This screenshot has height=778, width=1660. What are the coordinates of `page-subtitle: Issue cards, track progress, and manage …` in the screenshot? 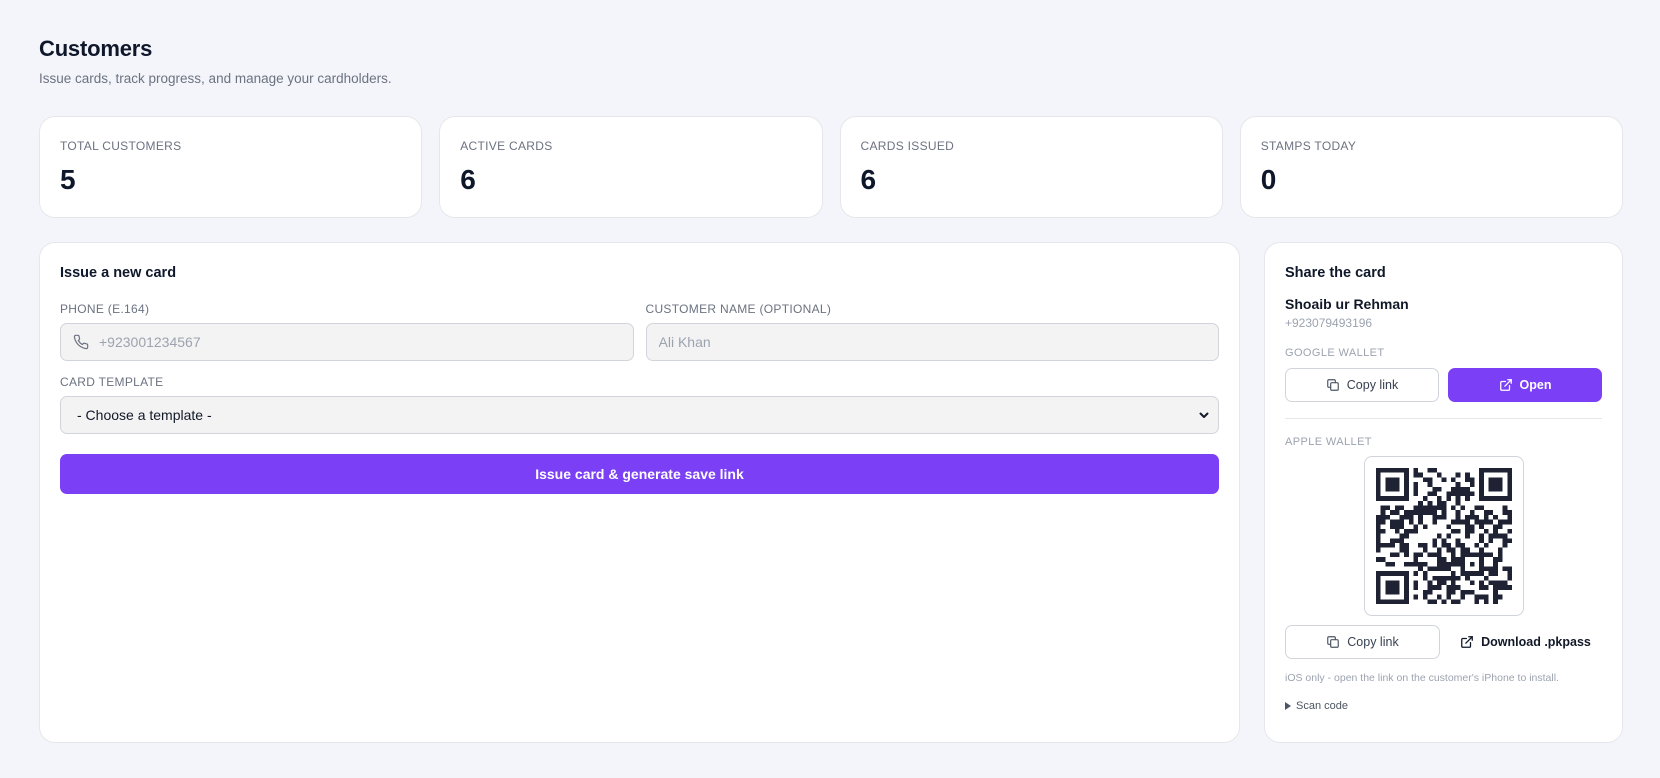 It's located at (215, 78).